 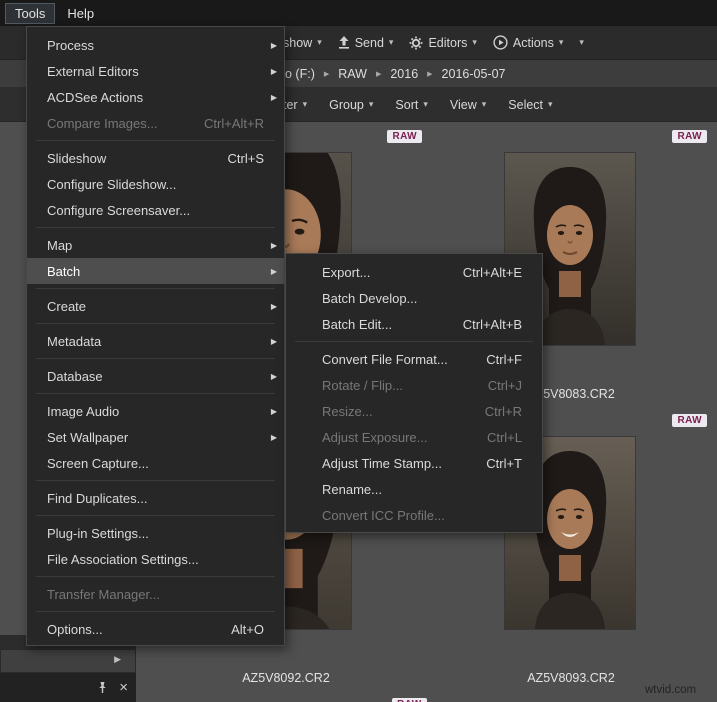 I want to click on menu-item-compare-images: Compare Images... Ctrl+Alt+R, so click(x=155, y=123).